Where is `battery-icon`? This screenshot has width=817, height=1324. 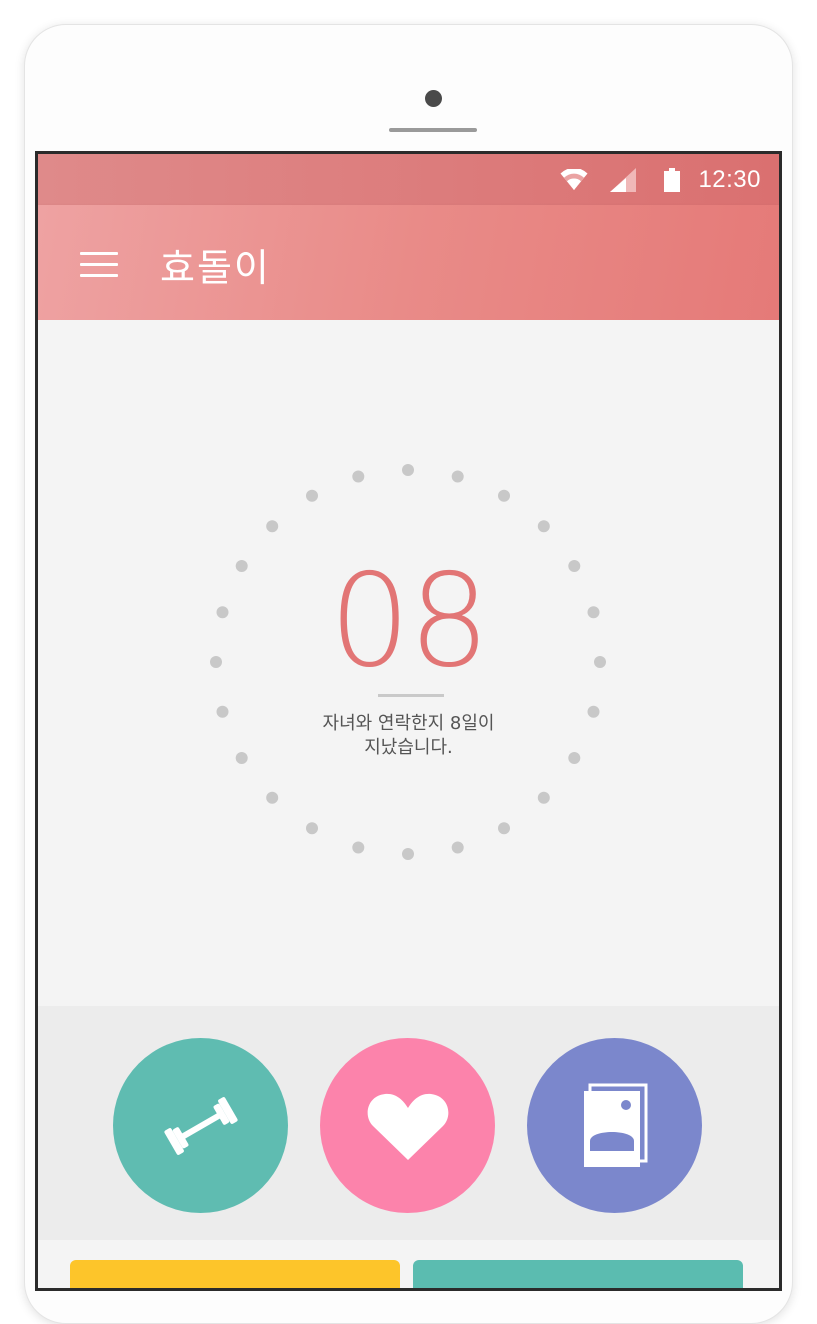
battery-icon is located at coordinates (672, 180).